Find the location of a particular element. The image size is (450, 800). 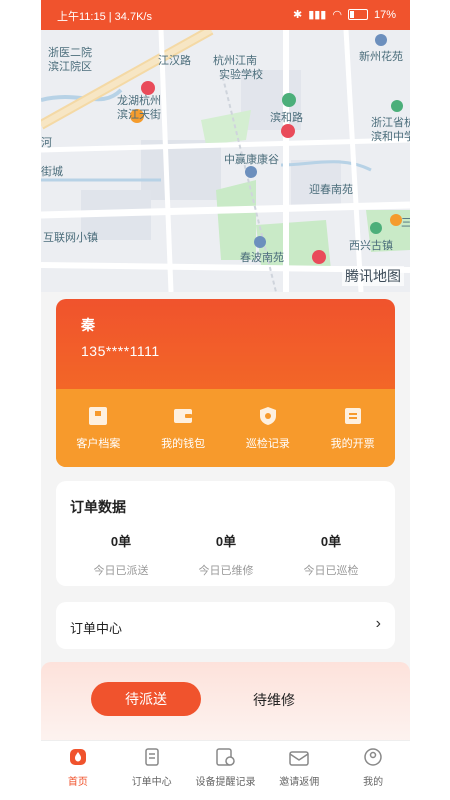

nav-device-reminders: 设备提醒记录 is located at coordinates (226, 770).